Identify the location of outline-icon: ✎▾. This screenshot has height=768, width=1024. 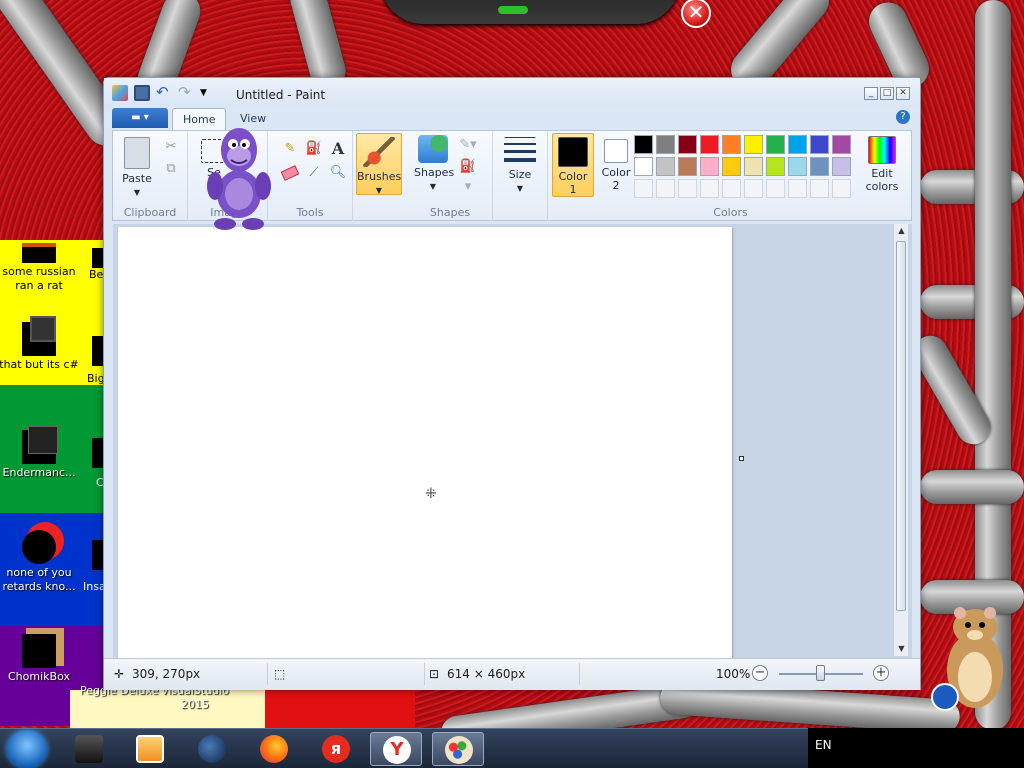
(468, 145).